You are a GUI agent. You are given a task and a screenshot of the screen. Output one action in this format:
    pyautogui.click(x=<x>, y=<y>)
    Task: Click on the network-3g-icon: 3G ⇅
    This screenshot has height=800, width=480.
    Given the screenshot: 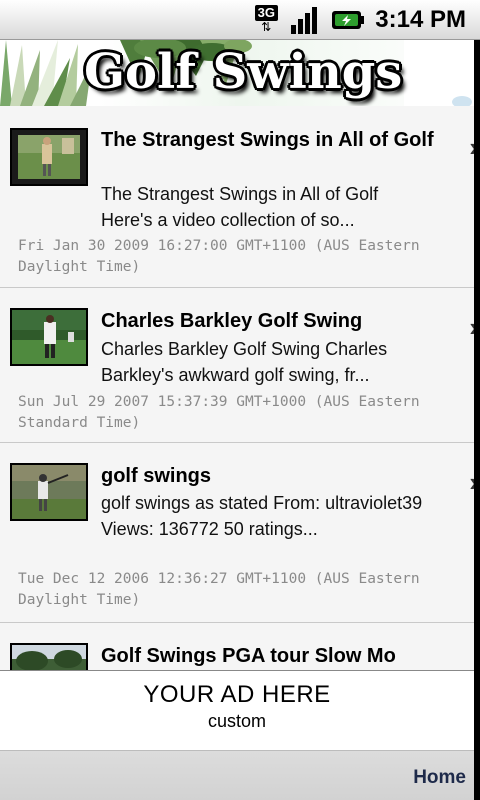 What is the action you would take?
    pyautogui.click(x=266, y=19)
    